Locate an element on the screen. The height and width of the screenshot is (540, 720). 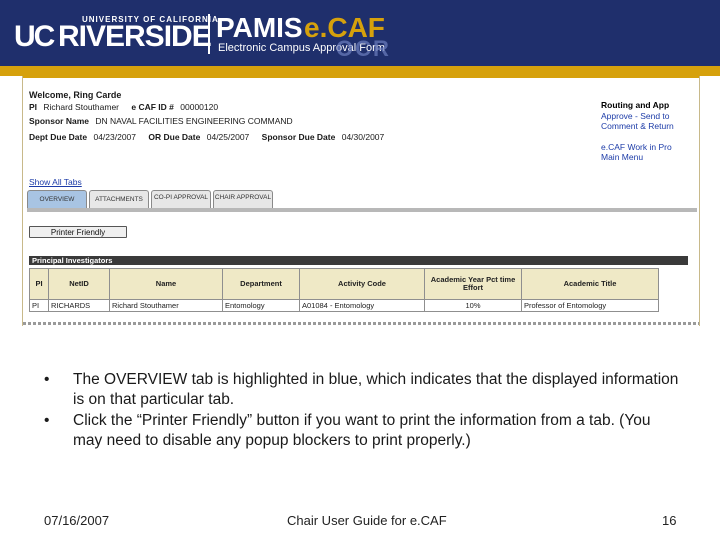
col-header-netid: NetID is located at coordinates (79, 284).